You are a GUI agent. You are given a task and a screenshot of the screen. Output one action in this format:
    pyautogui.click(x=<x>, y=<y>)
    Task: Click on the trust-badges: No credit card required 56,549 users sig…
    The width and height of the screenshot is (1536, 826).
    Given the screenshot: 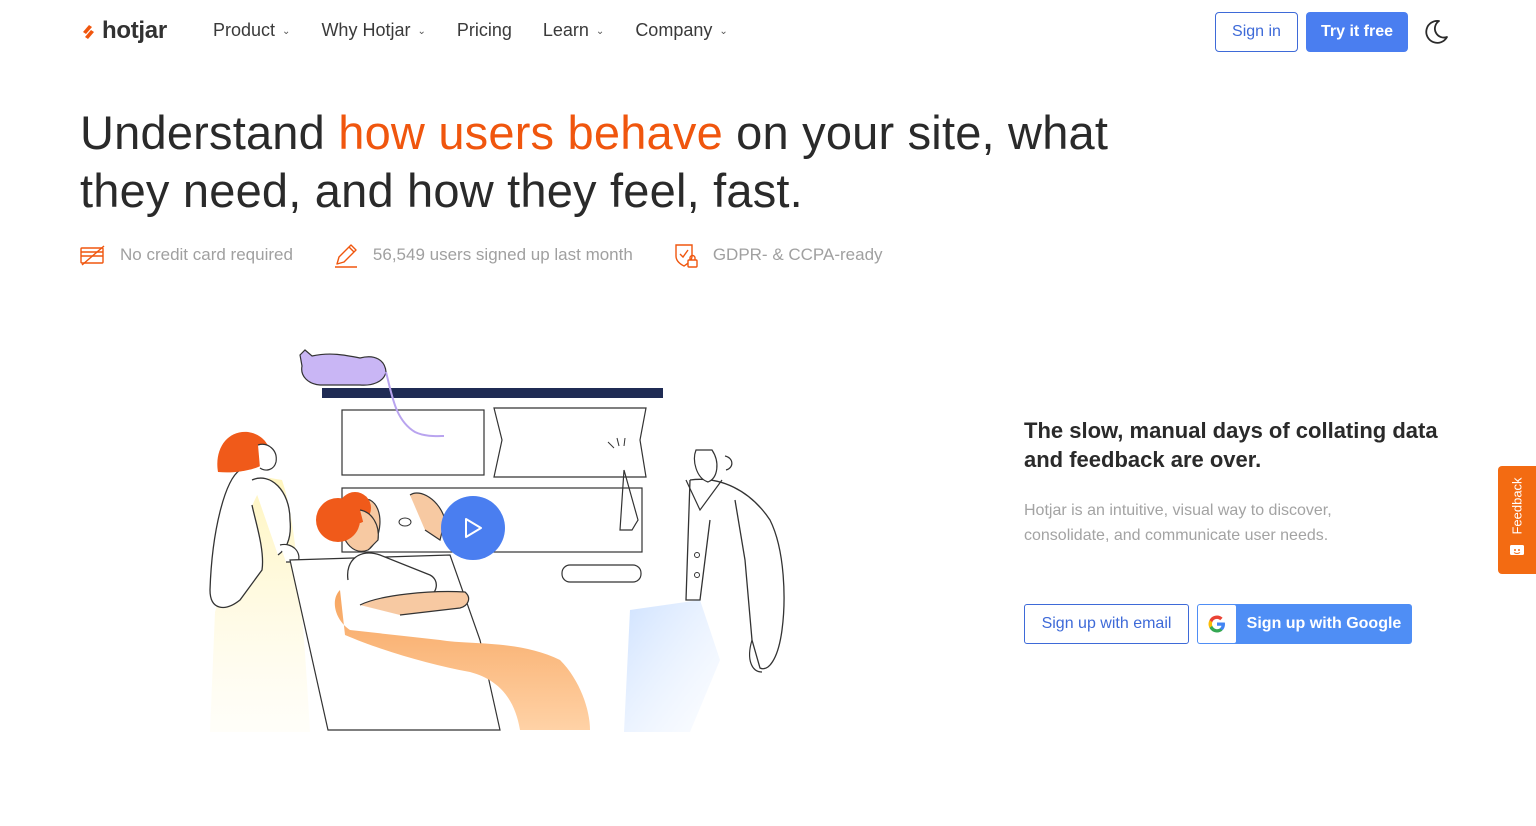 What is the action you would take?
    pyautogui.click(x=501, y=255)
    